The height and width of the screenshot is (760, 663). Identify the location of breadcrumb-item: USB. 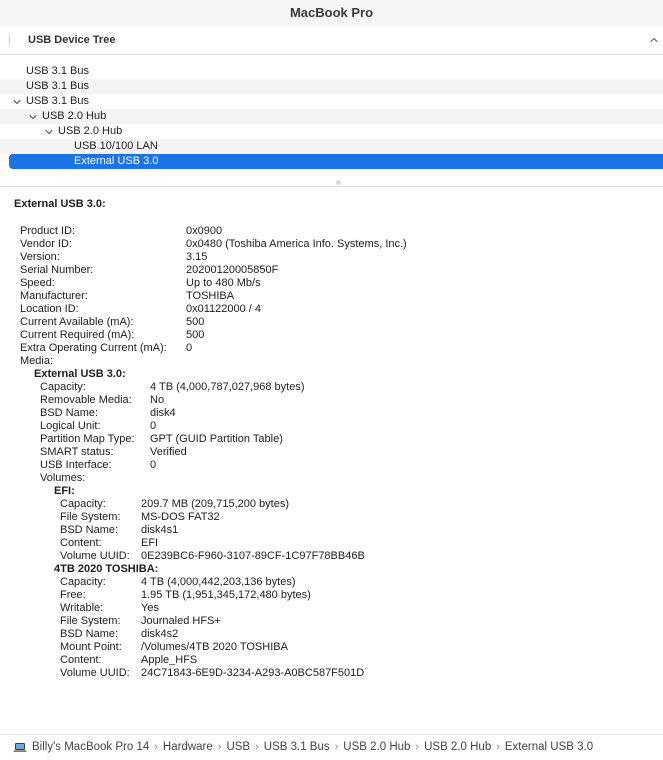
(238, 747).